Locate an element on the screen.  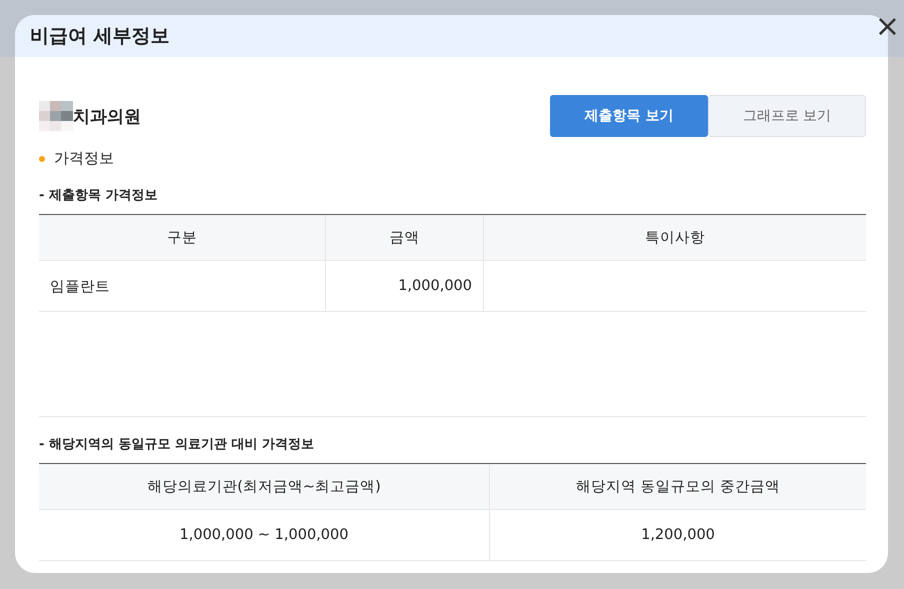
mosaic-drawing is located at coordinates (56, 116).